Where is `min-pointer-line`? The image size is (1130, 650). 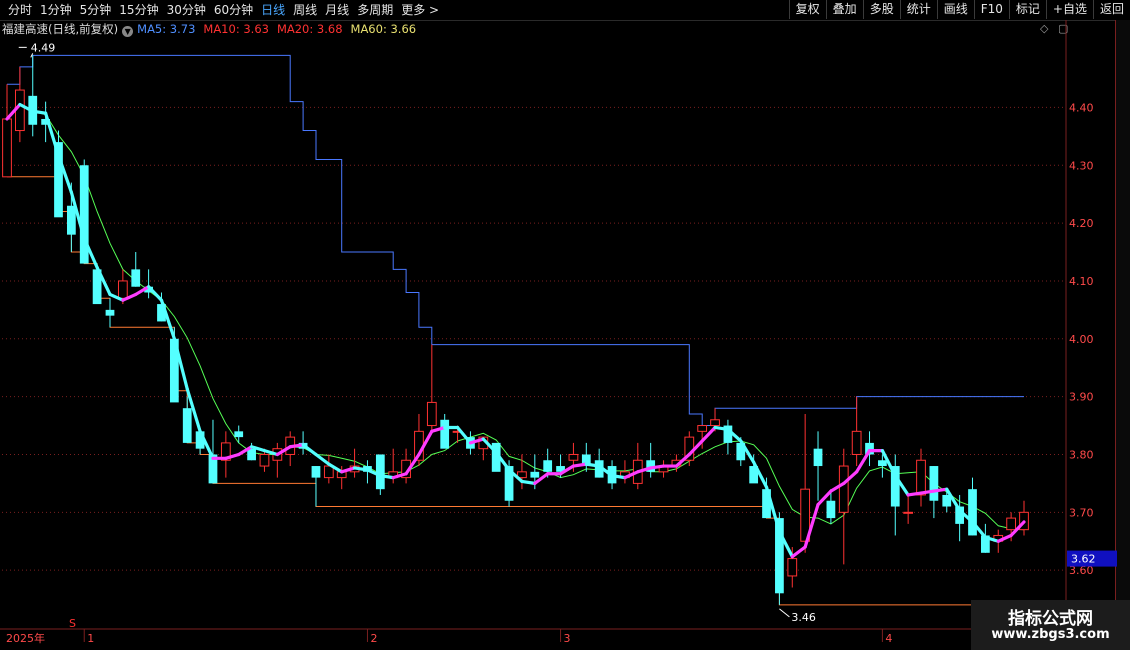 min-pointer-line is located at coordinates (784, 613).